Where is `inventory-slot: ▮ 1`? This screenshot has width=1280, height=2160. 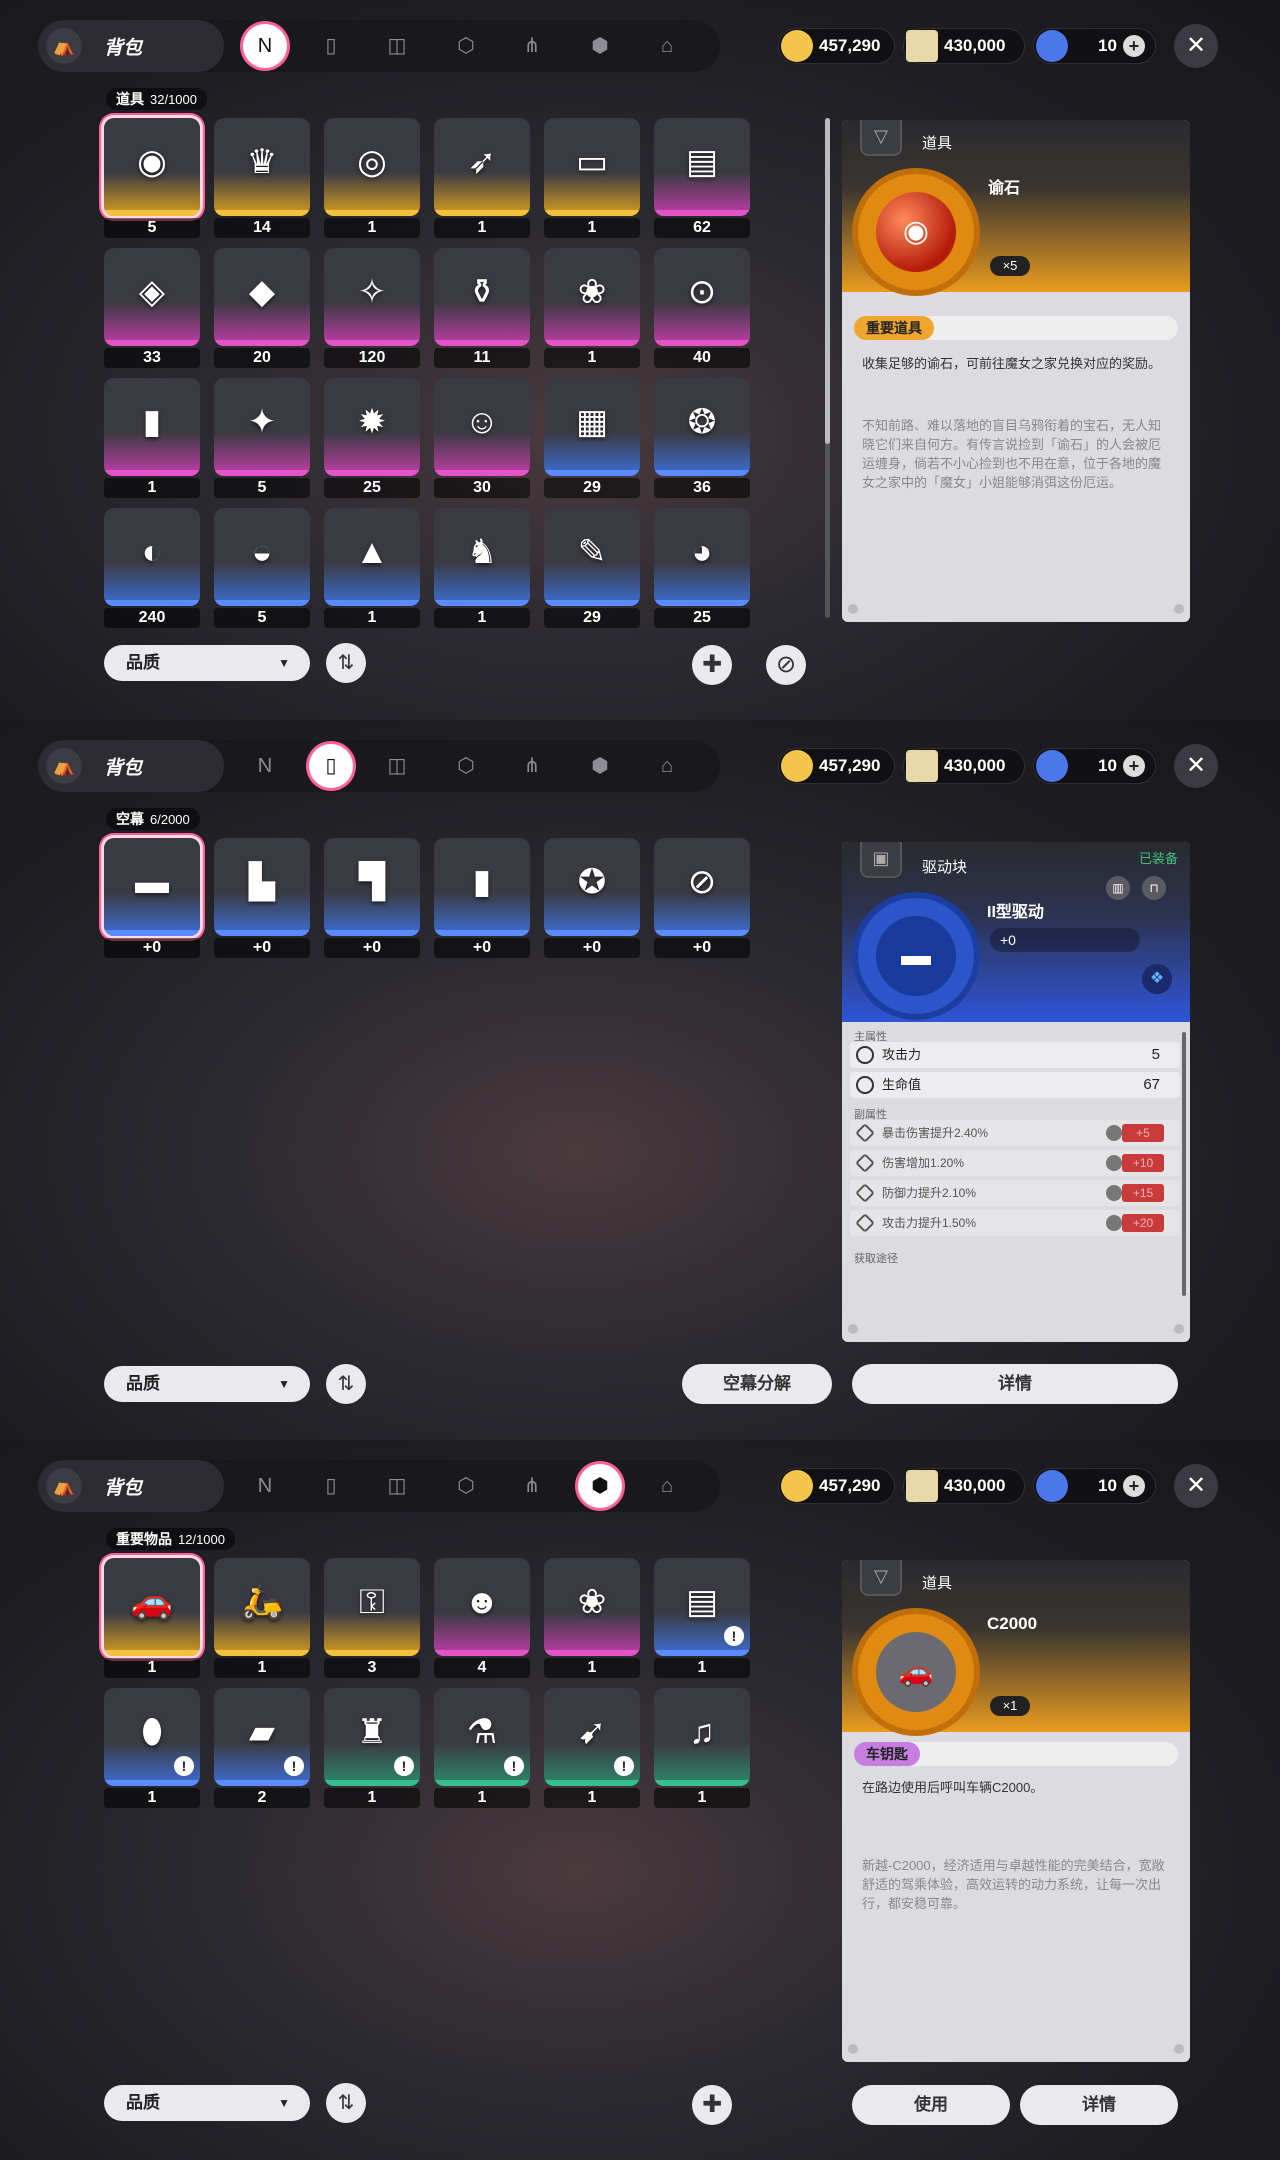
inventory-slot: ▮ 1 is located at coordinates (152, 440).